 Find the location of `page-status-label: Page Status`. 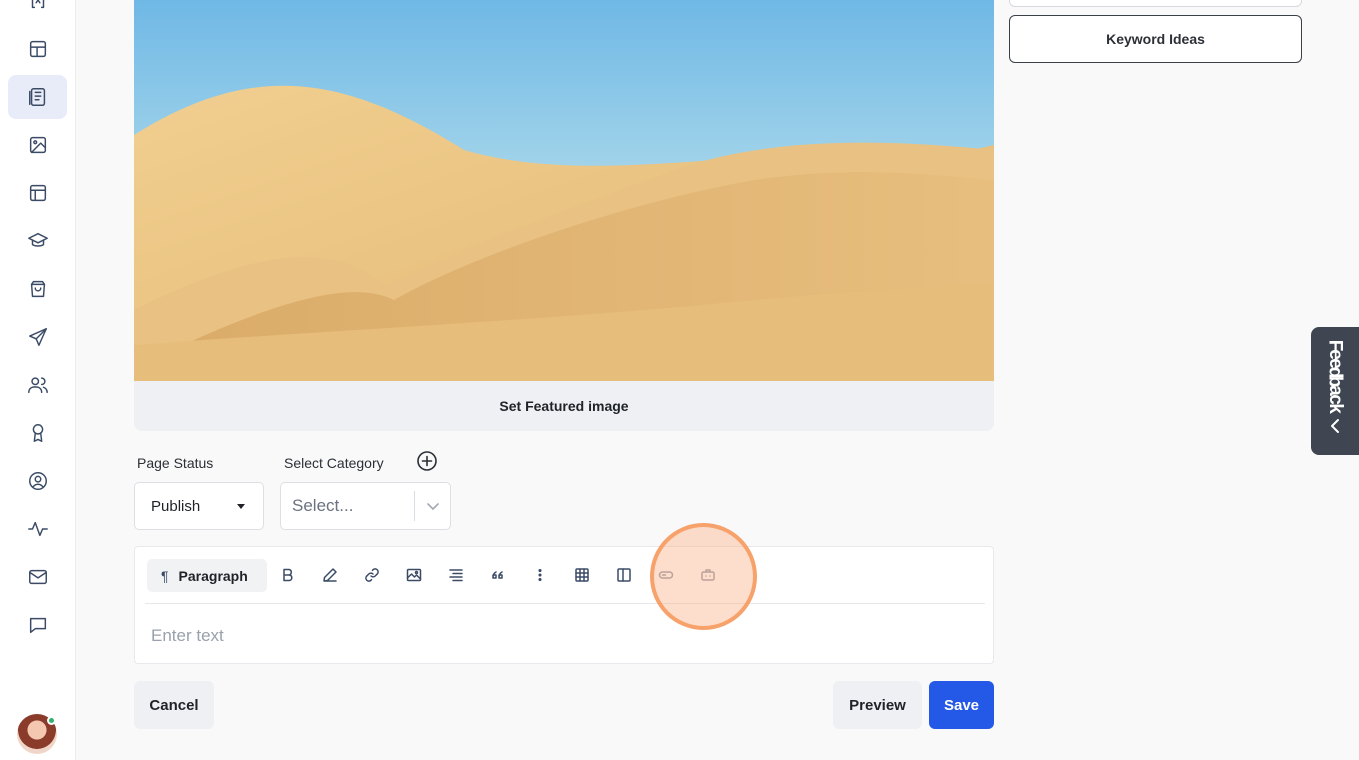

page-status-label: Page Status is located at coordinates (175, 463).